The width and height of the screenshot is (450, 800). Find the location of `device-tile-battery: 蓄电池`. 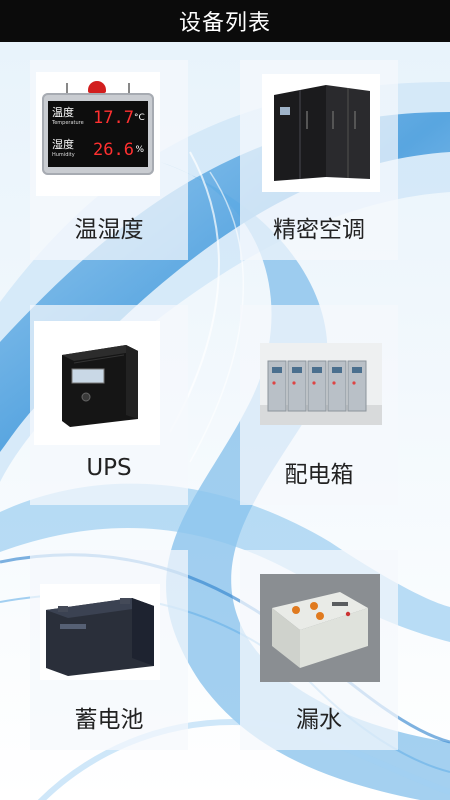

device-tile-battery: 蓄电池 is located at coordinates (109, 650).